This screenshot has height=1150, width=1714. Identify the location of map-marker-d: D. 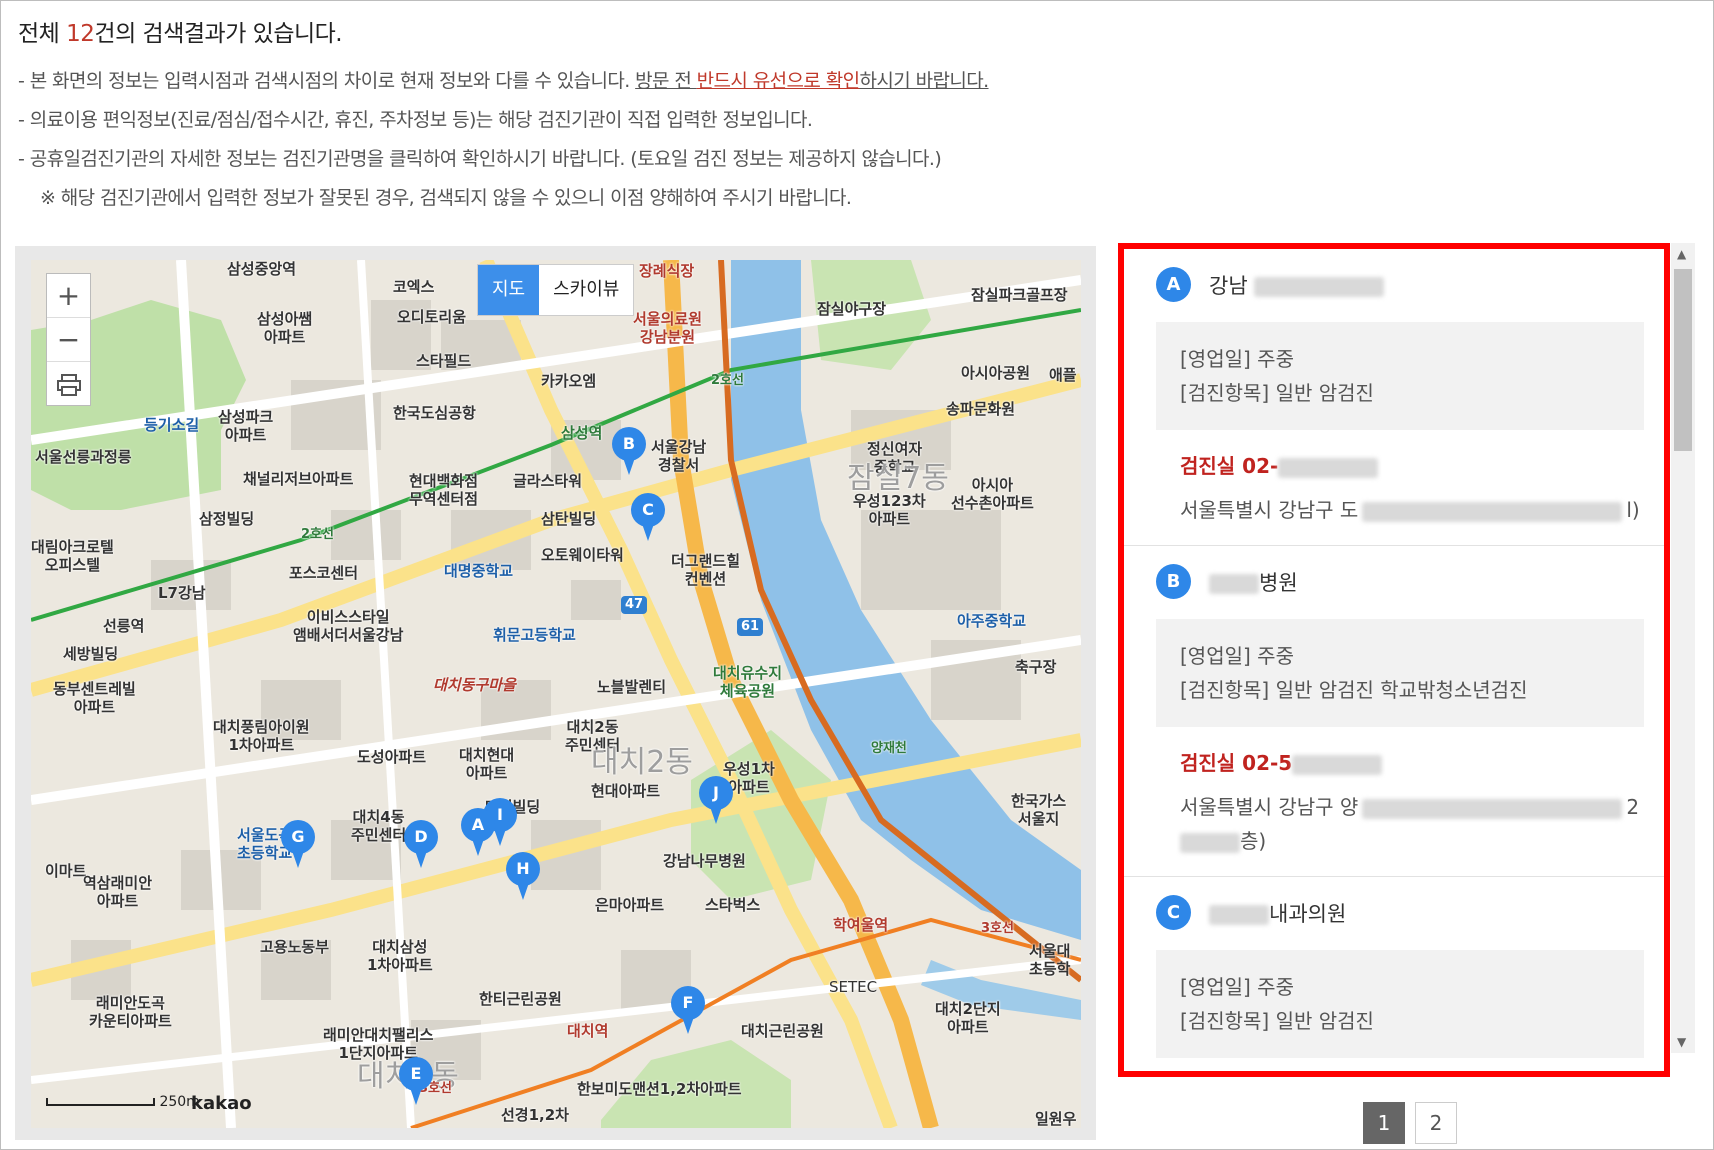
(421, 844).